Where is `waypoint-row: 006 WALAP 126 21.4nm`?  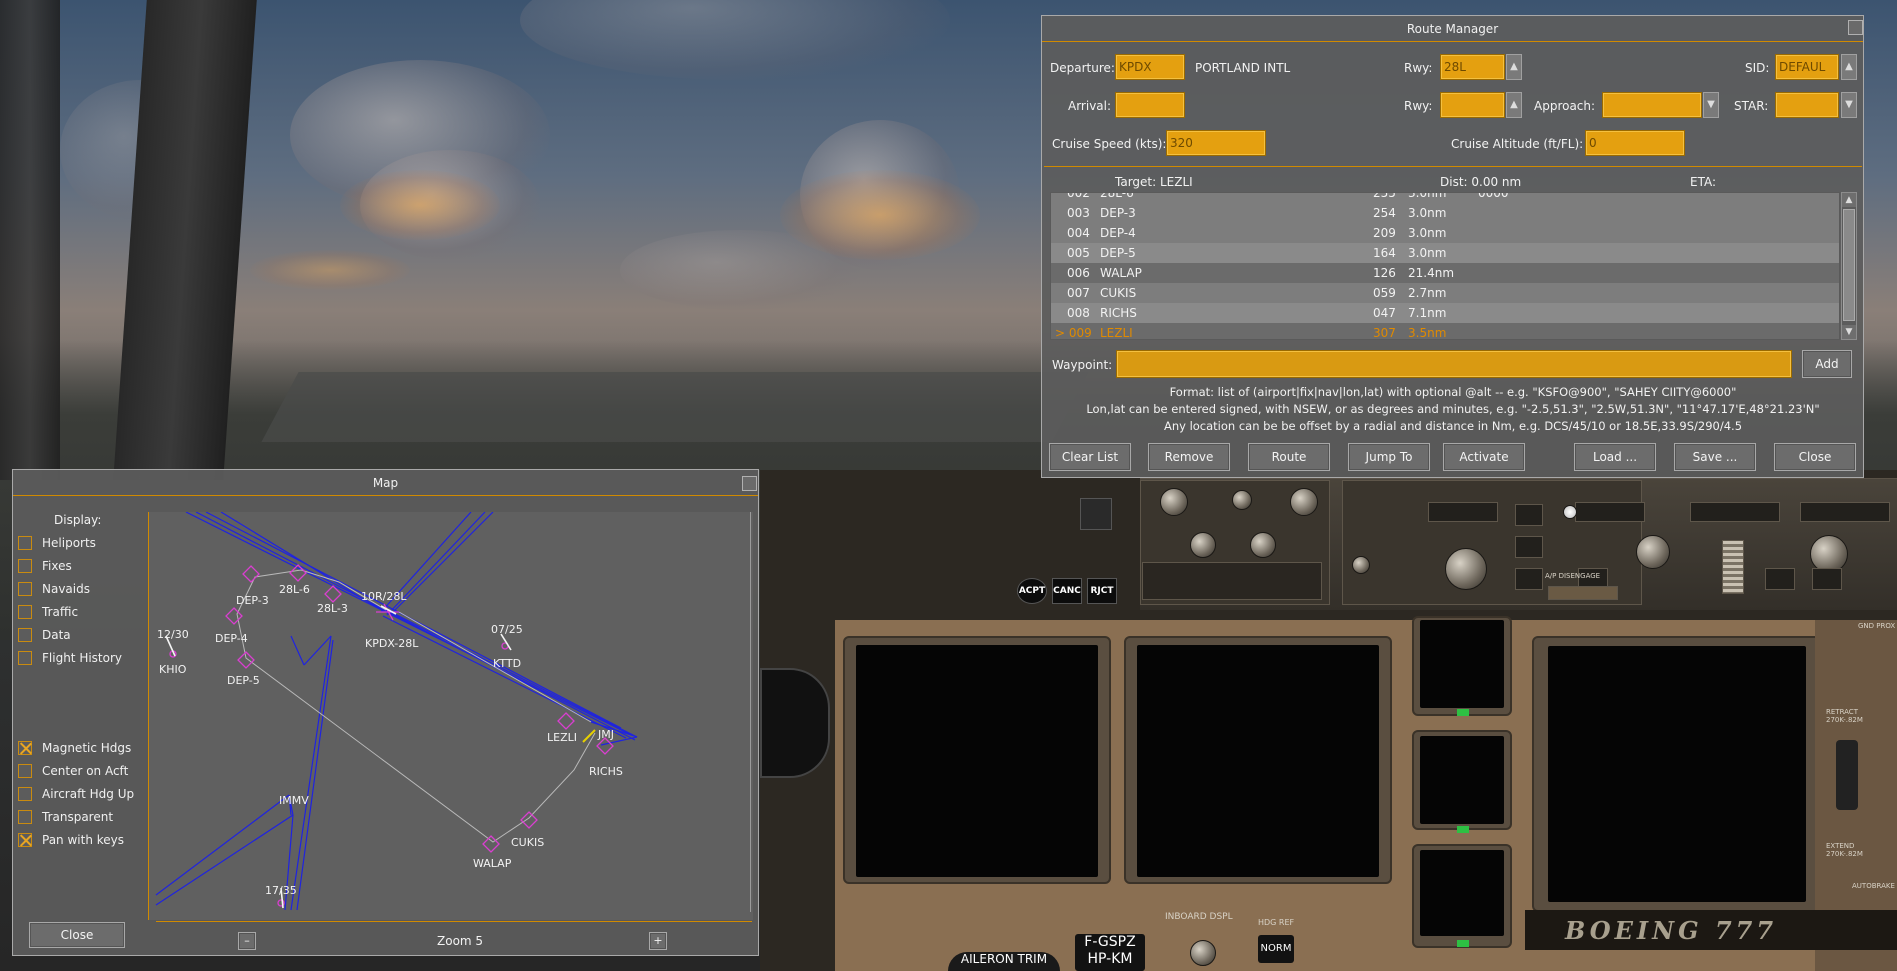 waypoint-row: 006 WALAP 126 21.4nm is located at coordinates (1445, 273).